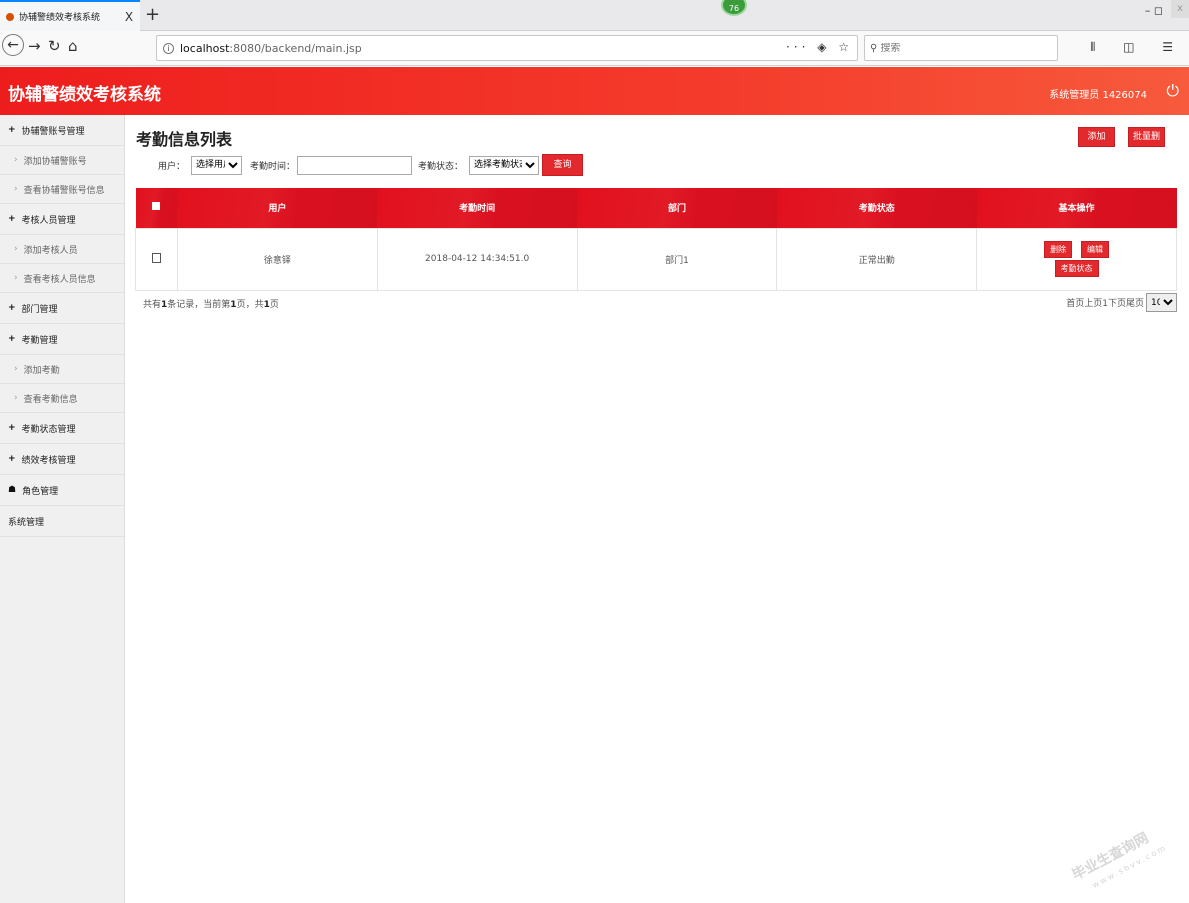 The width and height of the screenshot is (1189, 903). I want to click on status-select: 选择考勤状态, so click(504, 165).